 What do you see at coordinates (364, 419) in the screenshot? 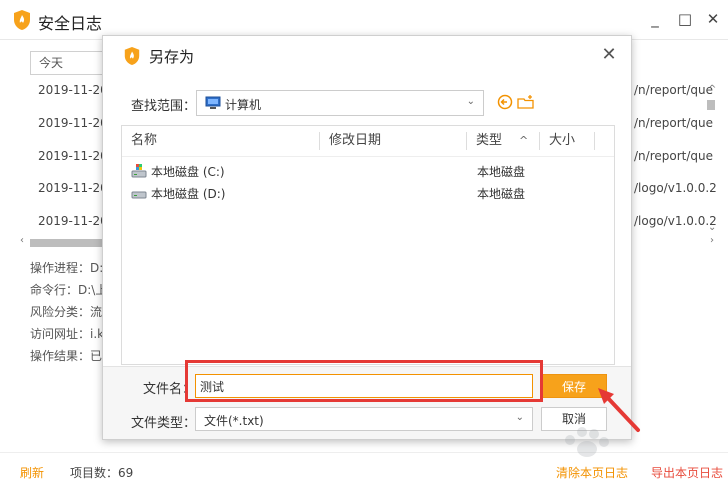
I see `file-type-select: 文件(*.txt) ⌄` at bounding box center [364, 419].